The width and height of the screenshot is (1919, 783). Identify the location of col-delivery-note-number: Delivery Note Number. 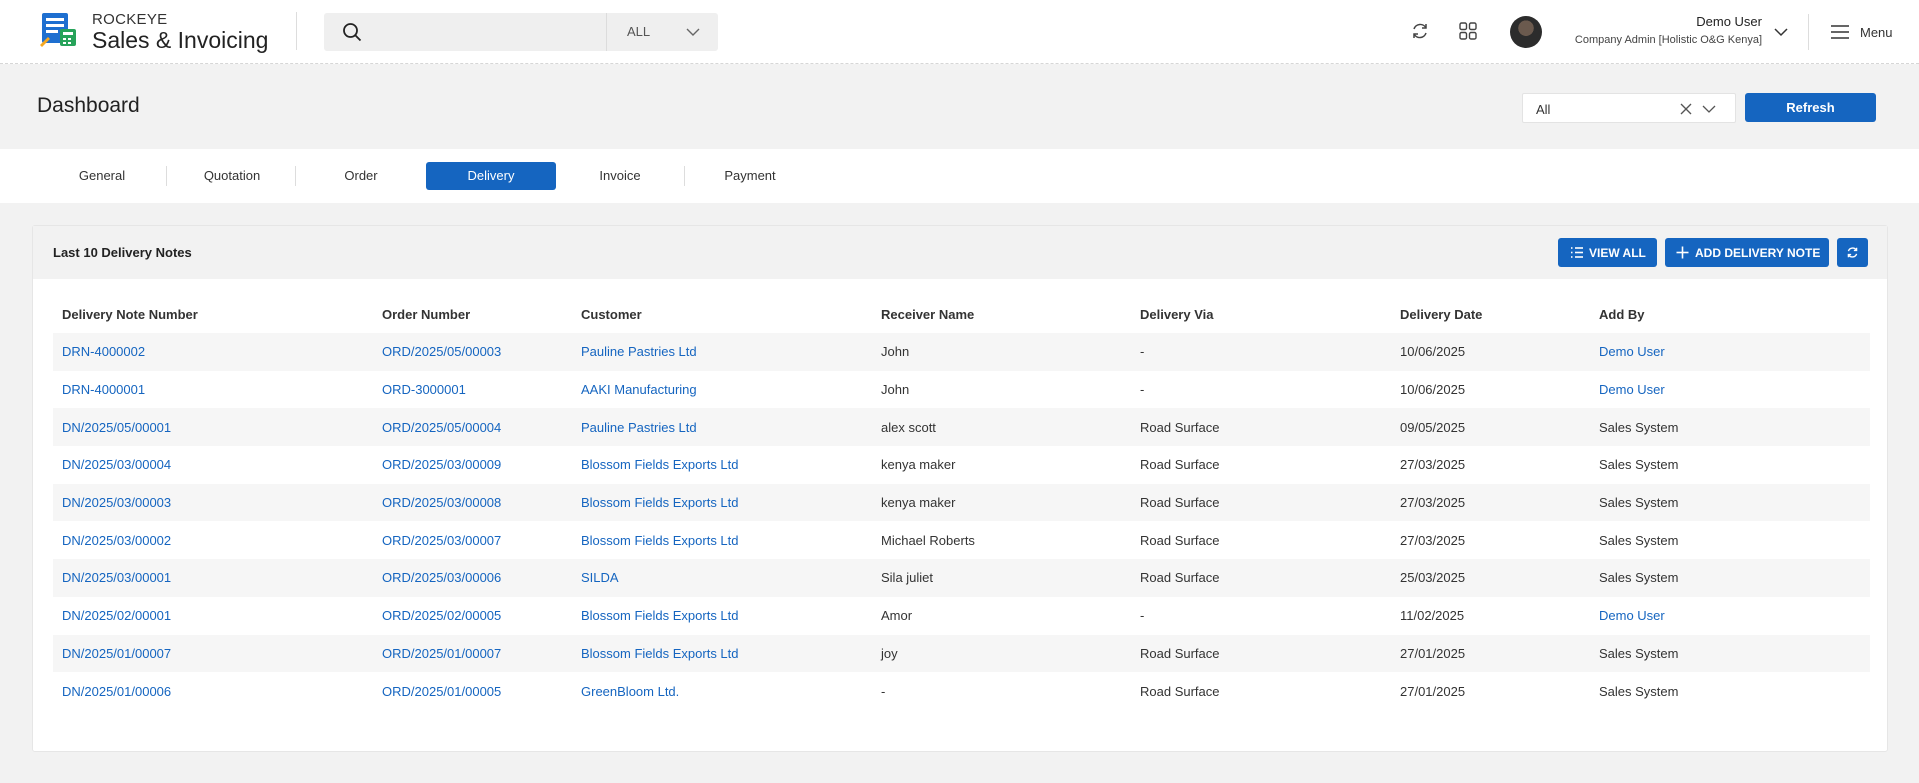
(213, 314).